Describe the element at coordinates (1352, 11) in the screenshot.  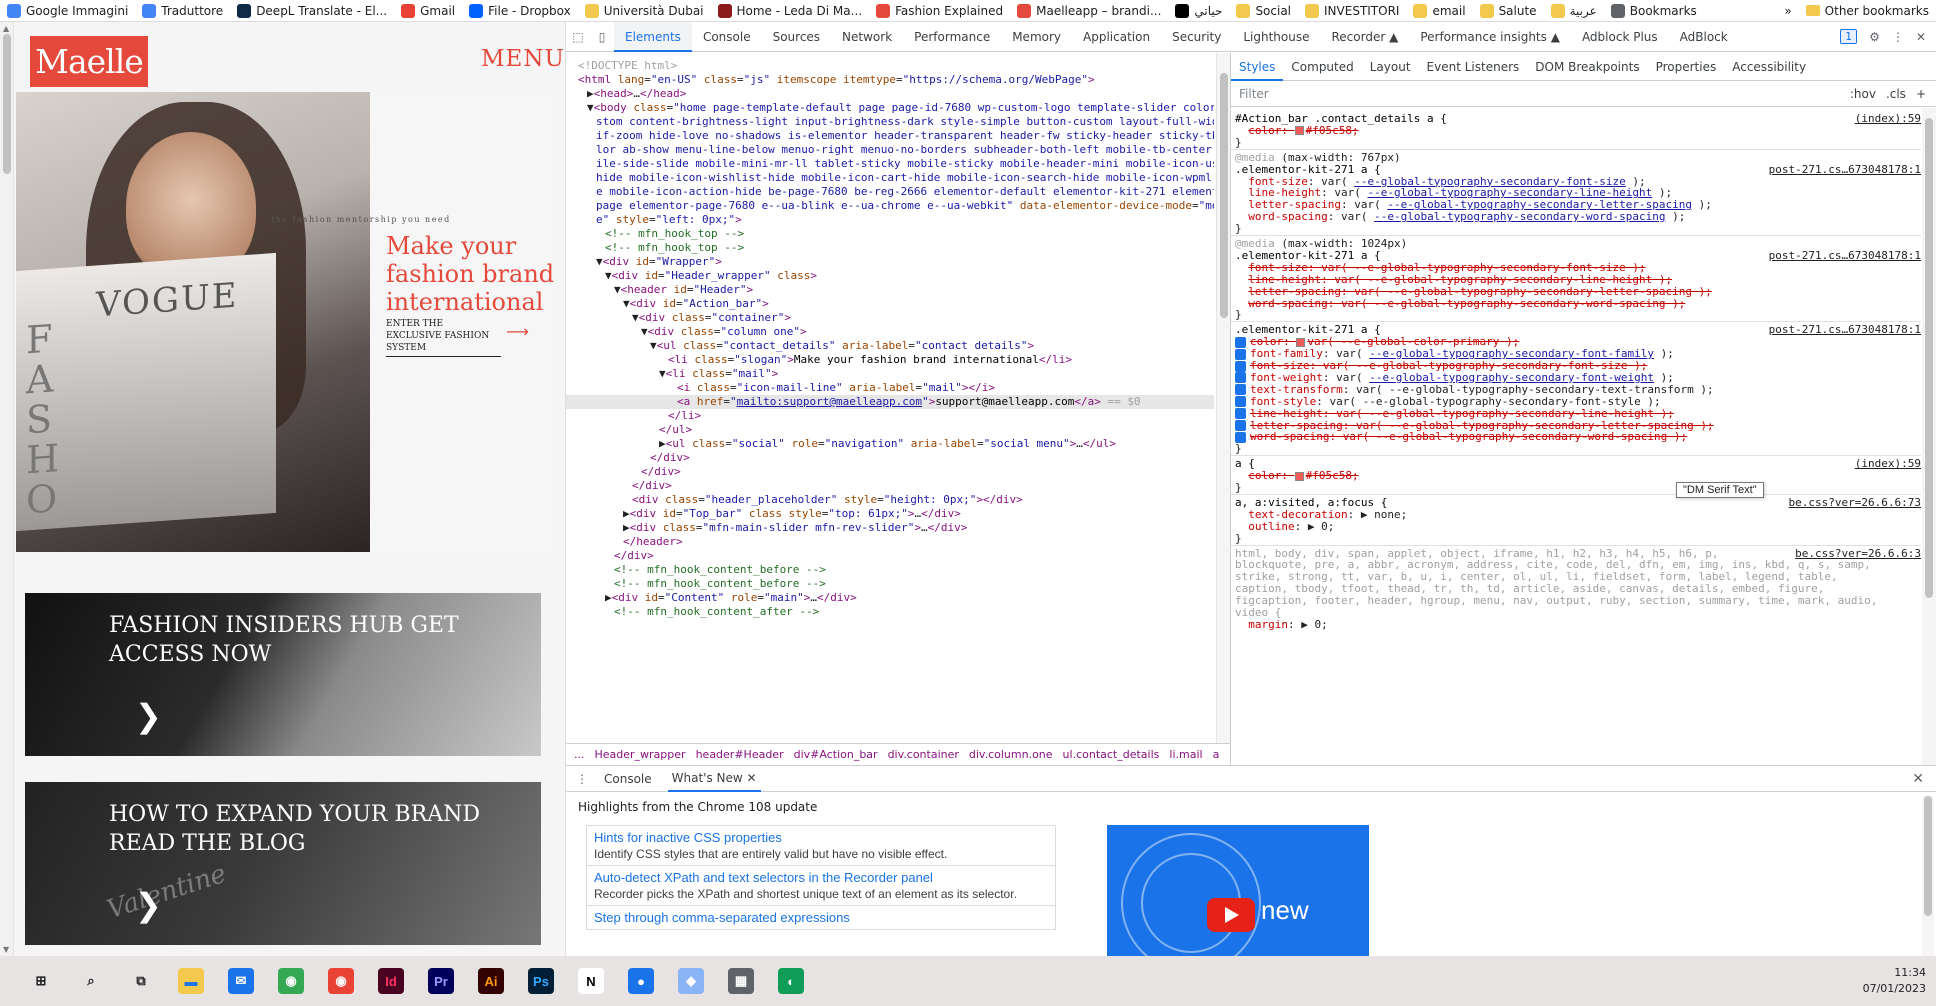
I see `bookmark-item: INVESTITORI` at that location.